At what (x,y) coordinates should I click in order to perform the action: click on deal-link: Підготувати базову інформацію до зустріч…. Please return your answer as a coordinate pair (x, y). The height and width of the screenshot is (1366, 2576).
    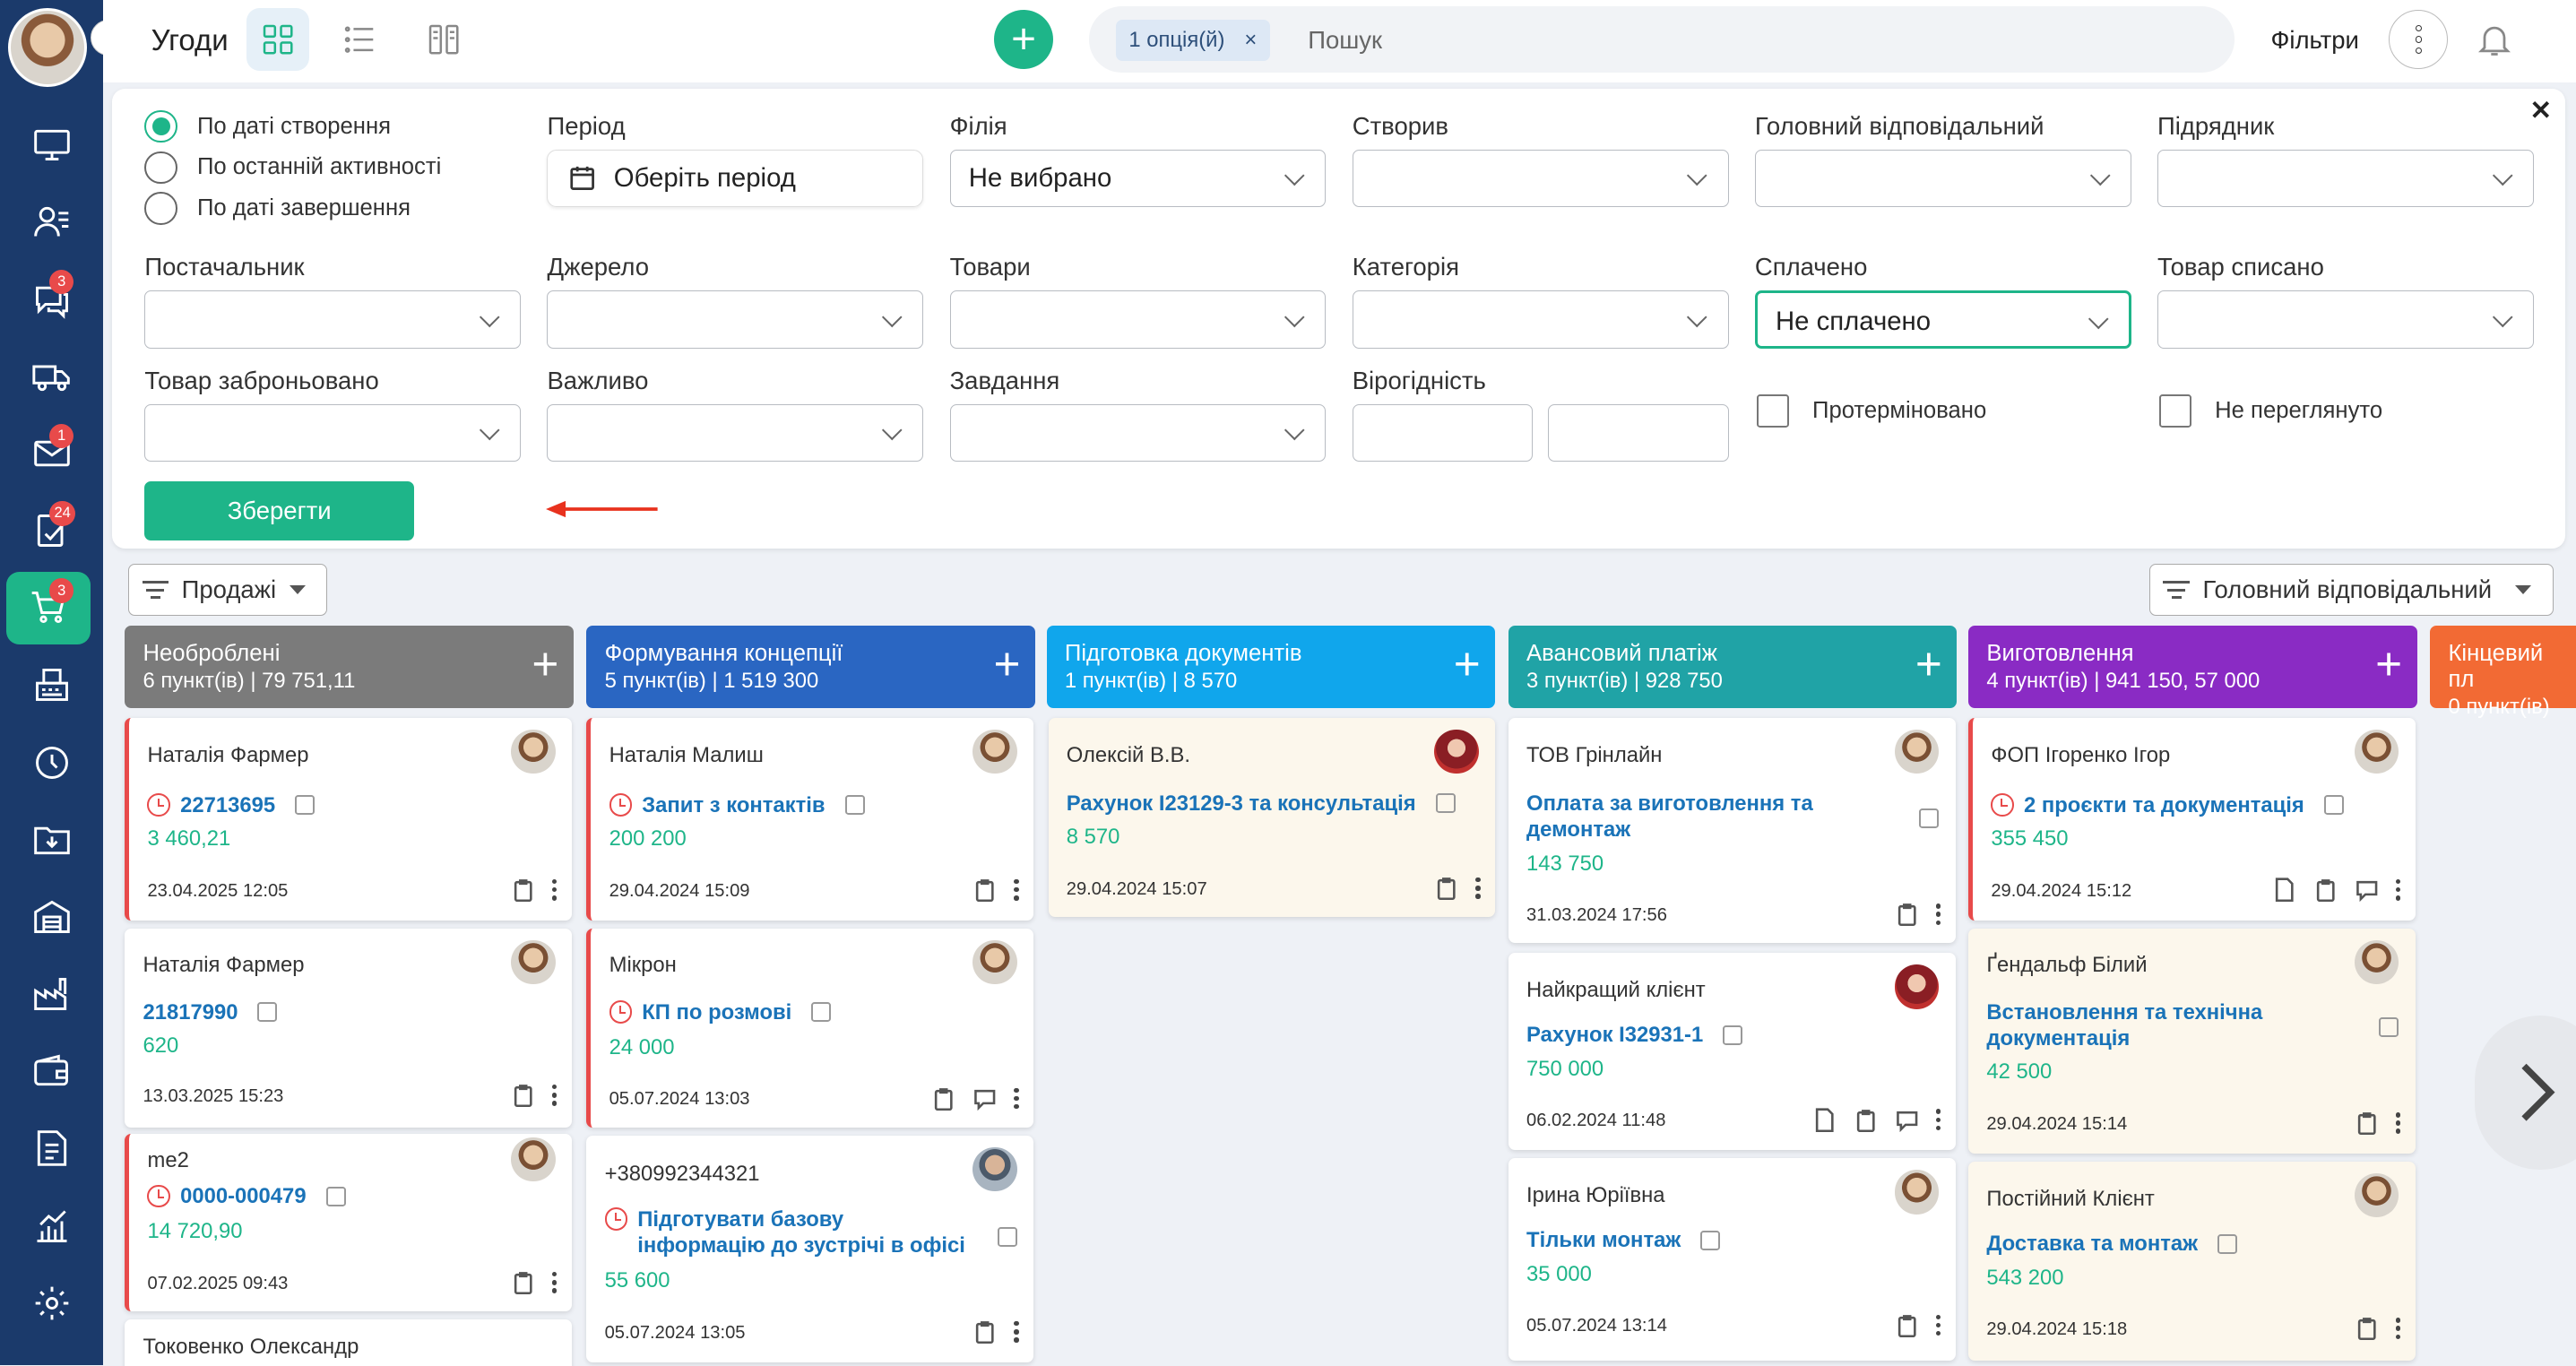
    Looking at the image, I should click on (785, 1232).